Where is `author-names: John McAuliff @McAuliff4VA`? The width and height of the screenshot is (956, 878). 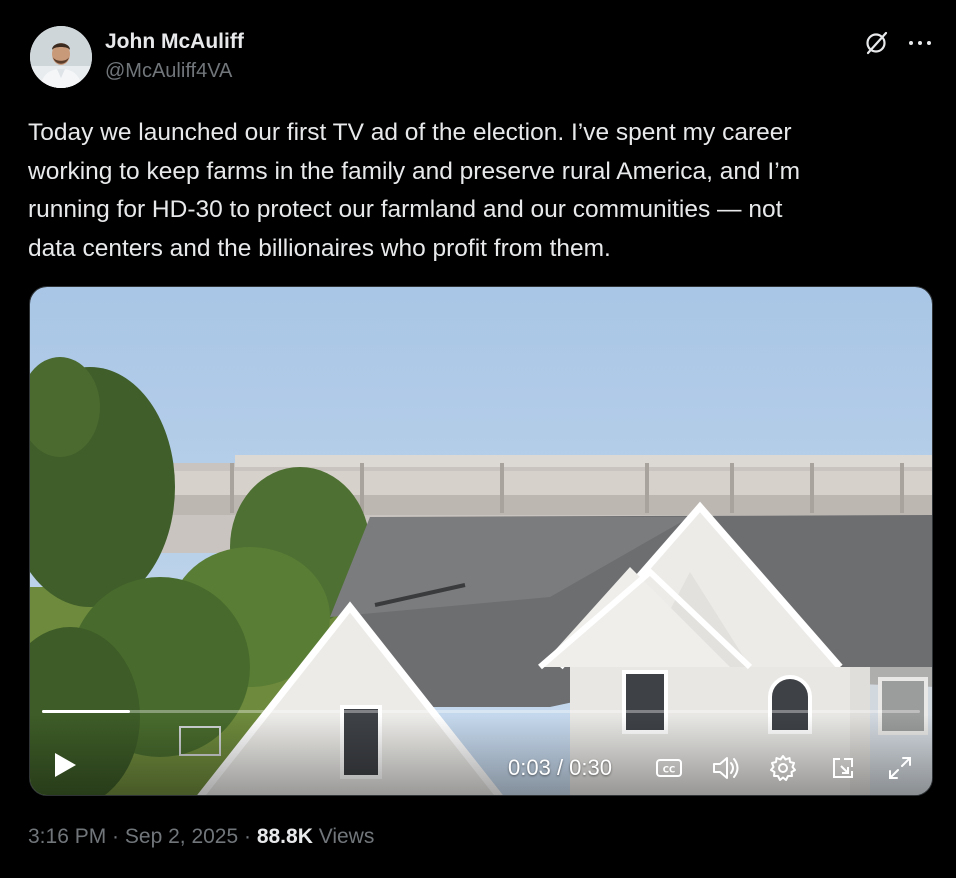 author-names: John McAuliff @McAuliff4VA is located at coordinates (174, 56).